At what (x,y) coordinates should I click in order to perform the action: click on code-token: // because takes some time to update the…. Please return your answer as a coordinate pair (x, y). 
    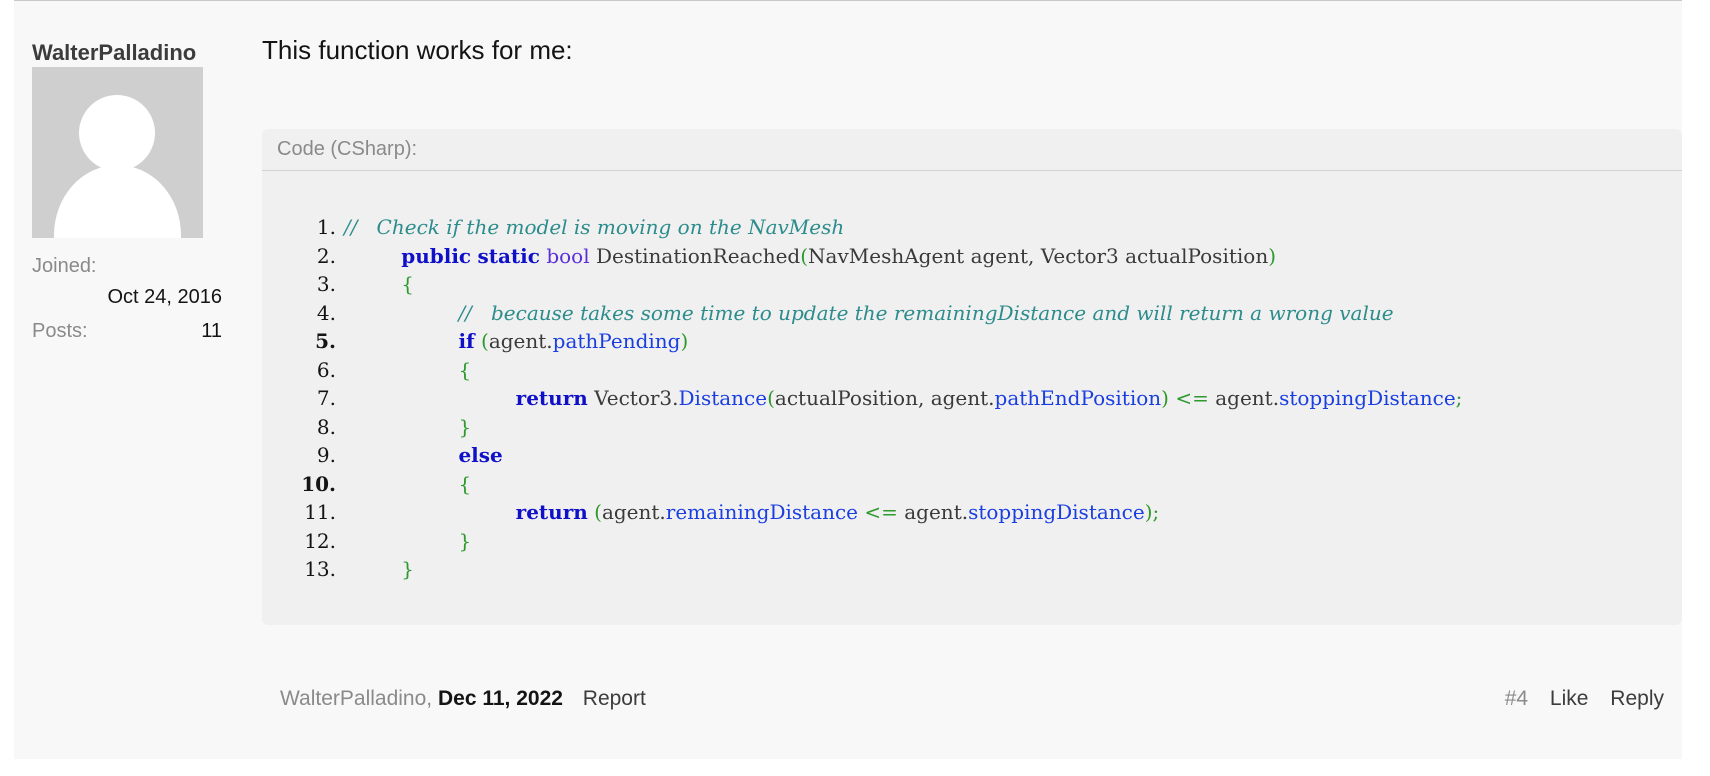
    Looking at the image, I should click on (926, 312).